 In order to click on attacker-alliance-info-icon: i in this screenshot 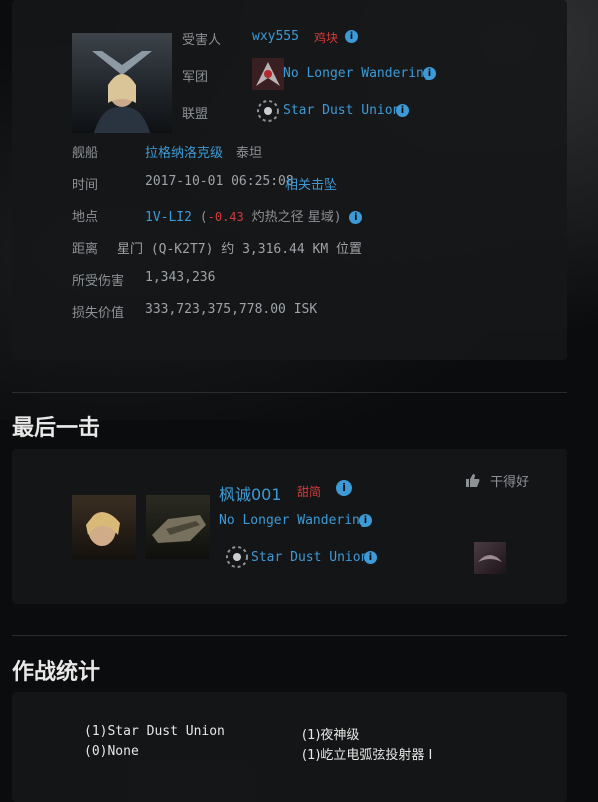, I will do `click(370, 557)`.